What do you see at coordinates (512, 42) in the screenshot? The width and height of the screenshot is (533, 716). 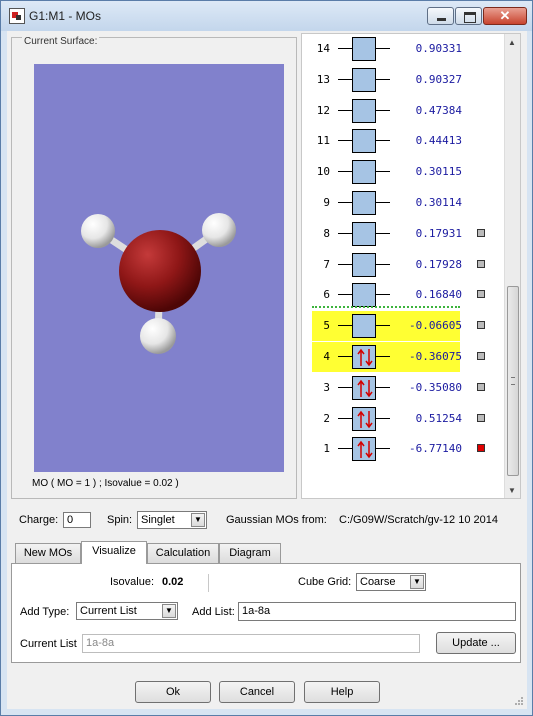 I see `scroll-up-icon: ▲` at bounding box center [512, 42].